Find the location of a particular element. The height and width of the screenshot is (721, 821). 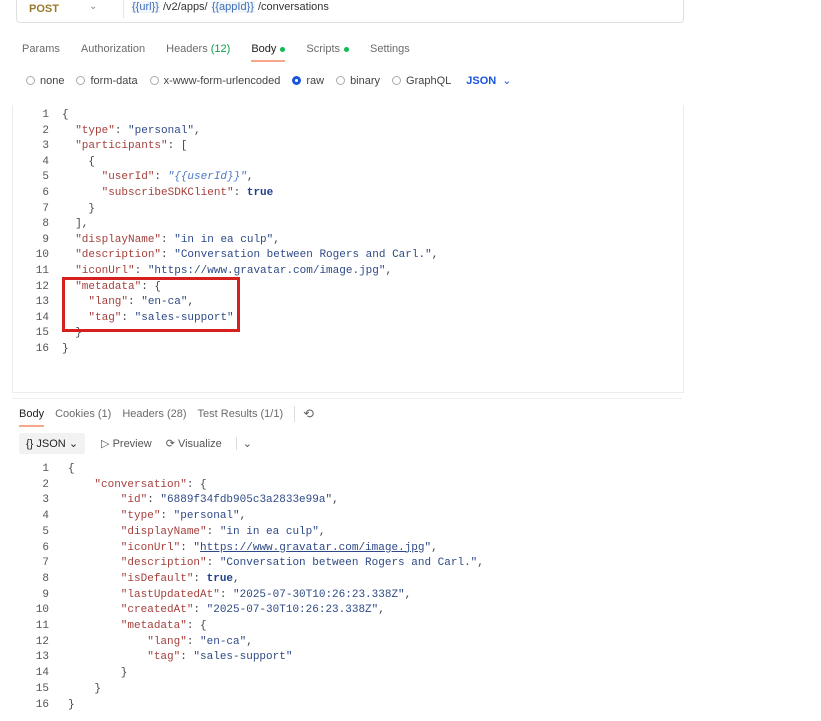

url-path-end: /conversations is located at coordinates (291, 7).